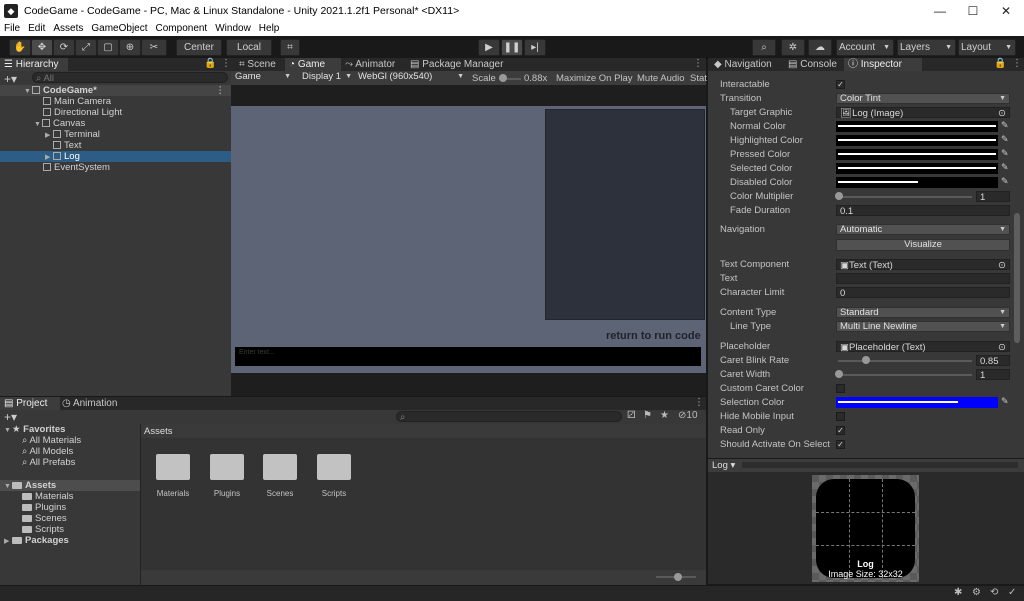  I want to click on fade-duration-field: 0.1, so click(923, 211).